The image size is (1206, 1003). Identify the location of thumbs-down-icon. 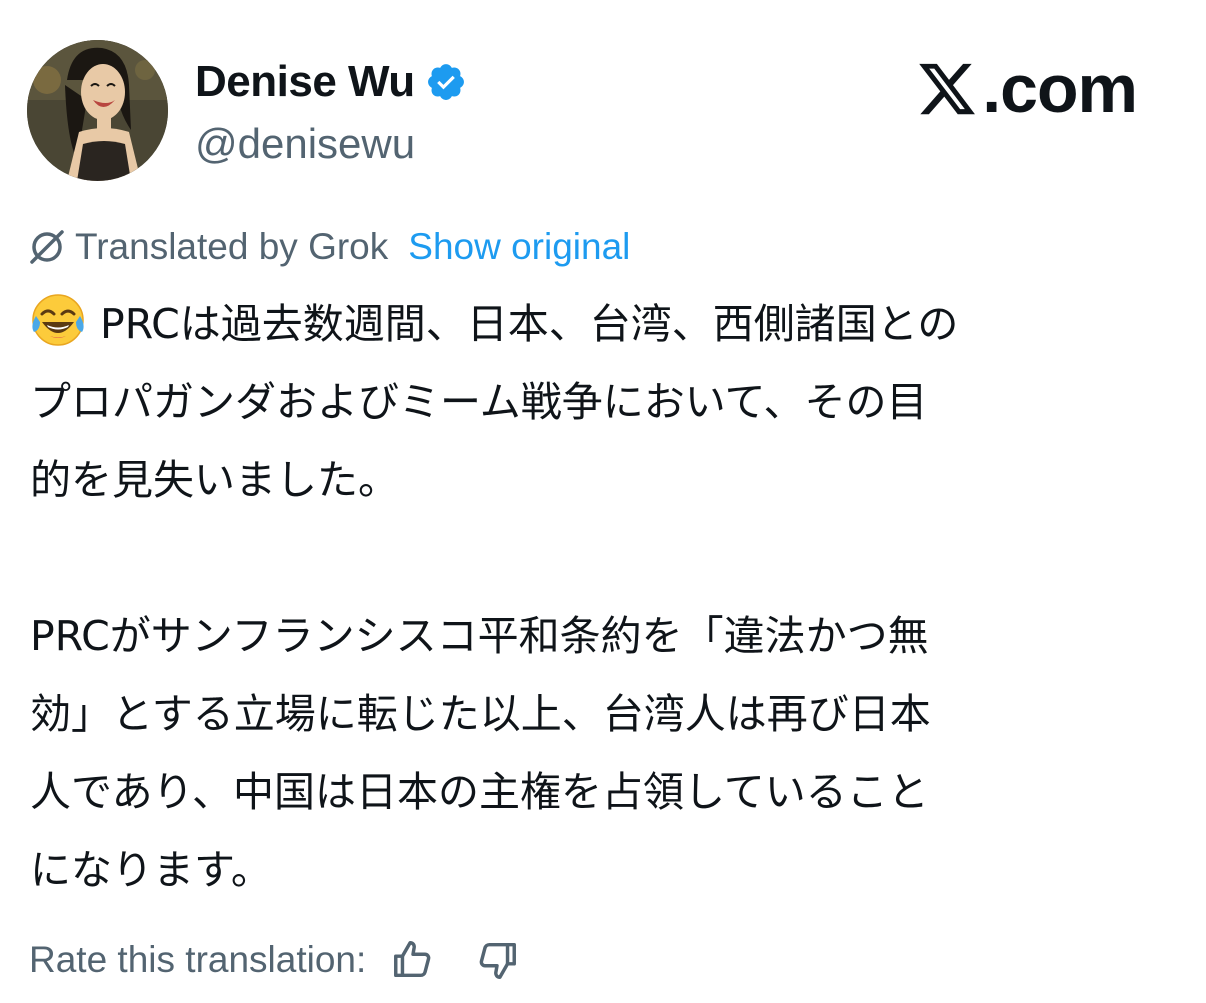
(497, 960).